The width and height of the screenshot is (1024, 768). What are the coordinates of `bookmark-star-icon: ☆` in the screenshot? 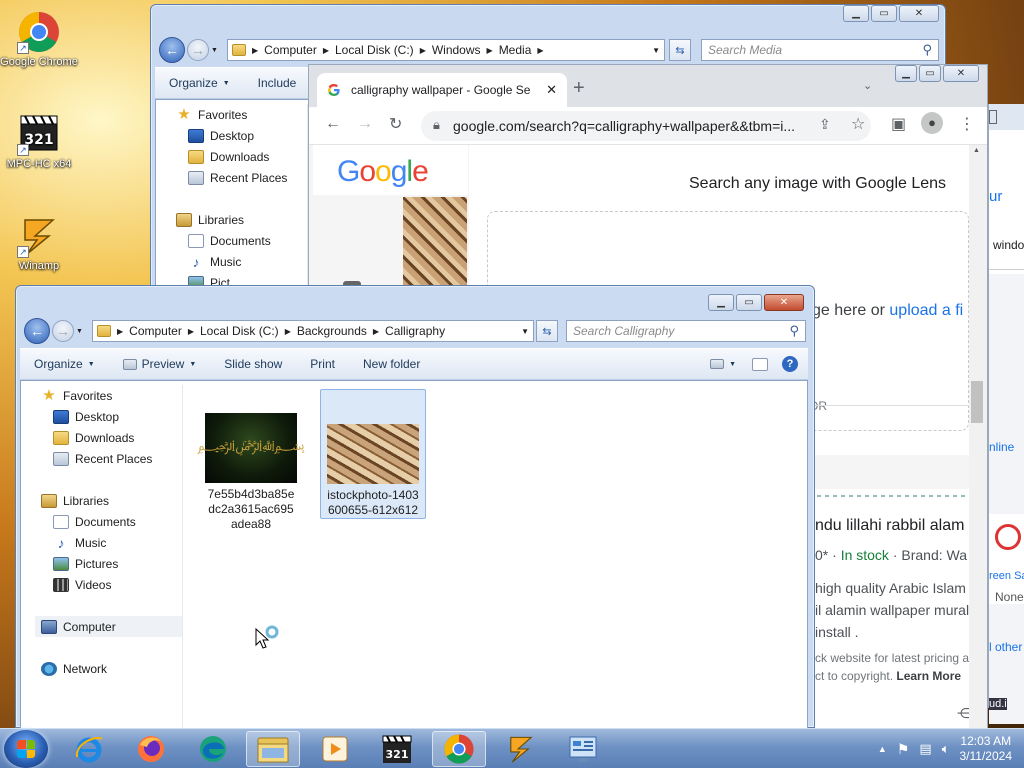 It's located at (858, 124).